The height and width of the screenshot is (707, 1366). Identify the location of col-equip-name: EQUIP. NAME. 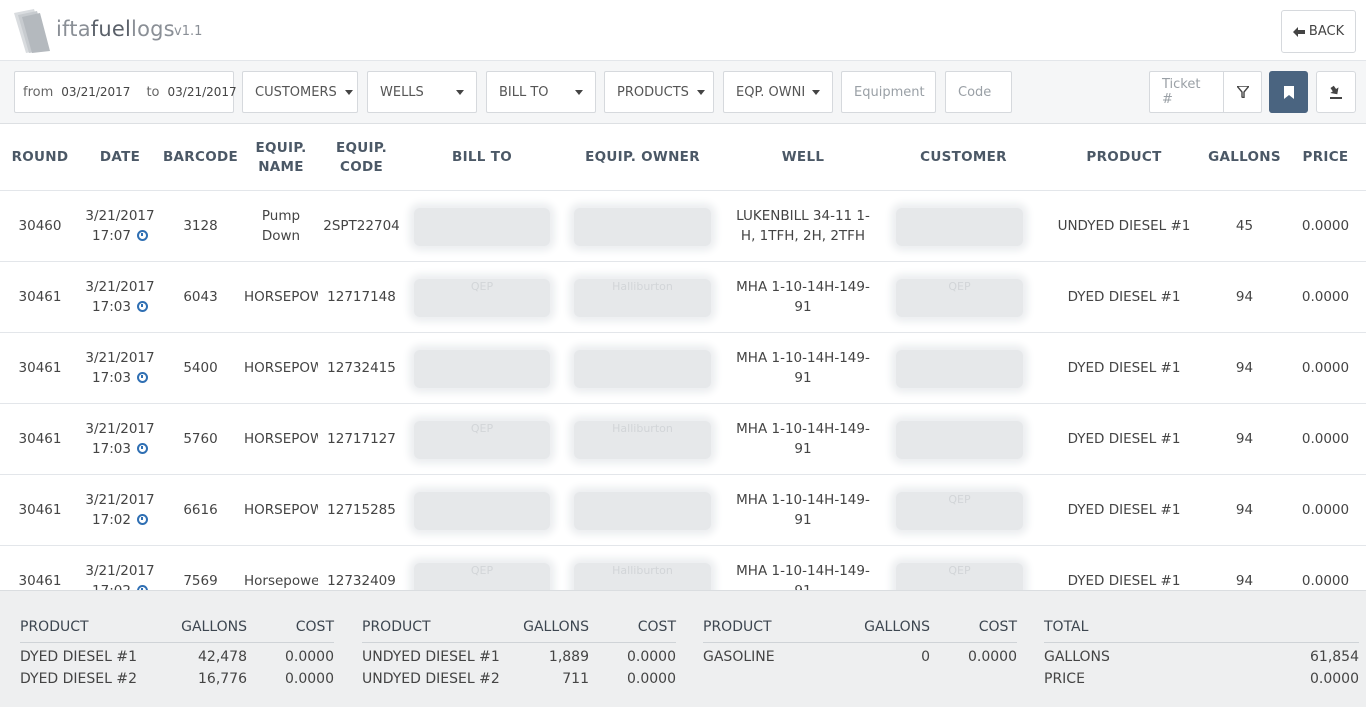
(281, 157).